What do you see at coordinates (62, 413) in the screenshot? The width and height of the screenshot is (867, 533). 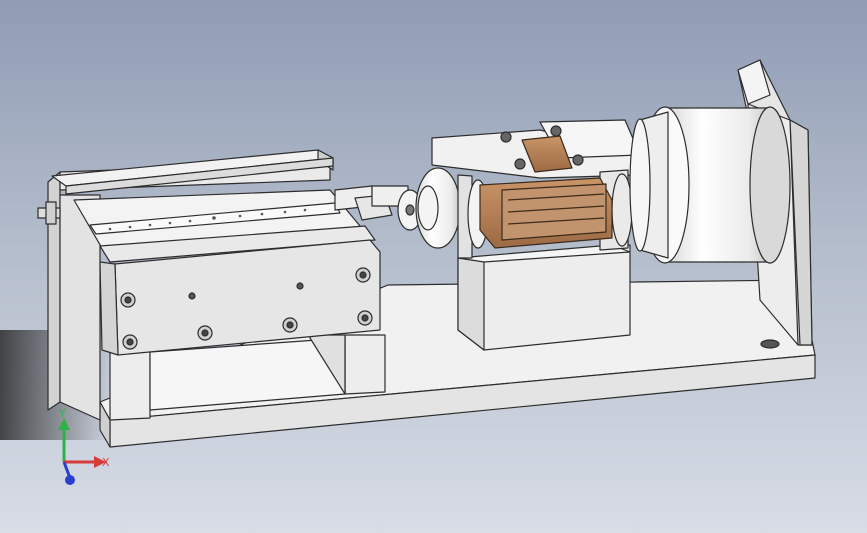 I see `triad-y-label: Y` at bounding box center [62, 413].